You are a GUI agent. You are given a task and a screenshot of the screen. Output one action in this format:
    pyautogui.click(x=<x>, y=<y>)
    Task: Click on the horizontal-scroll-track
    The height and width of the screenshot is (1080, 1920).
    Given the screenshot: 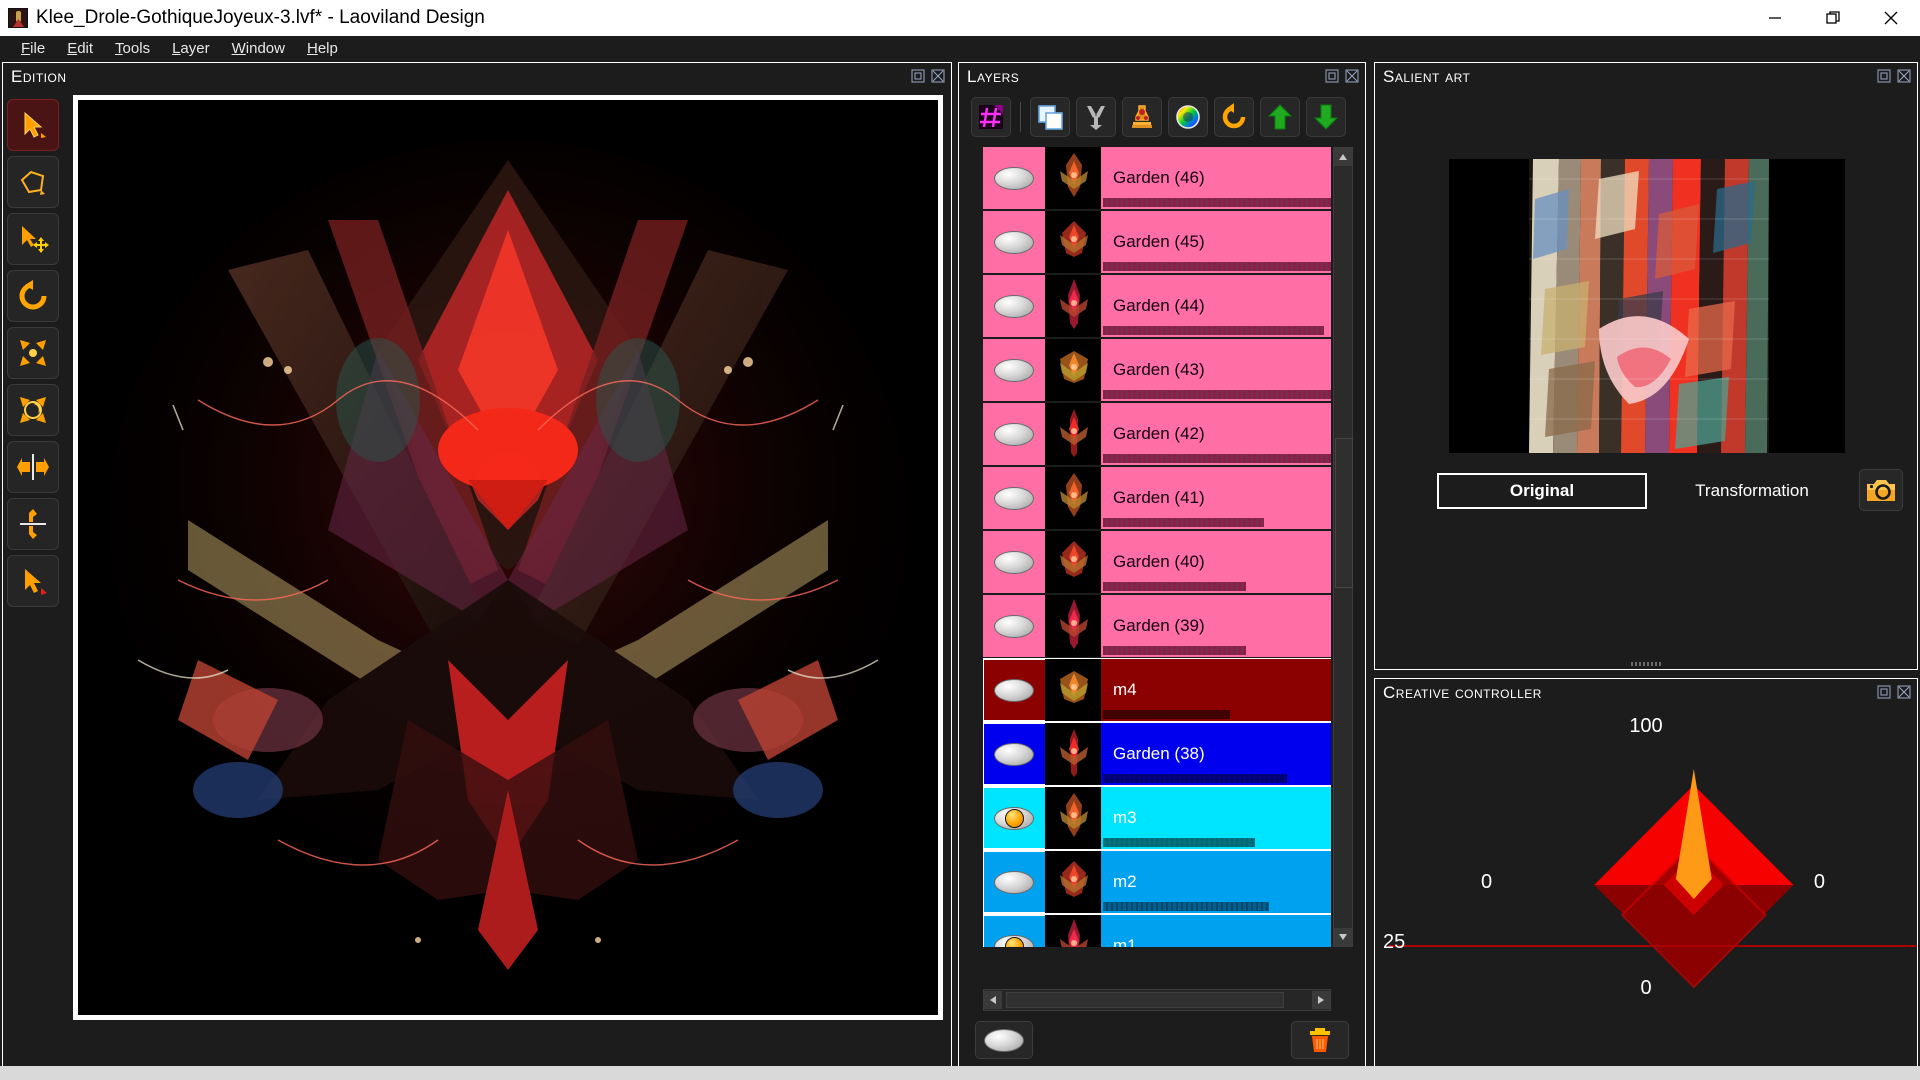 What is the action you would take?
    pyautogui.click(x=1145, y=1000)
    